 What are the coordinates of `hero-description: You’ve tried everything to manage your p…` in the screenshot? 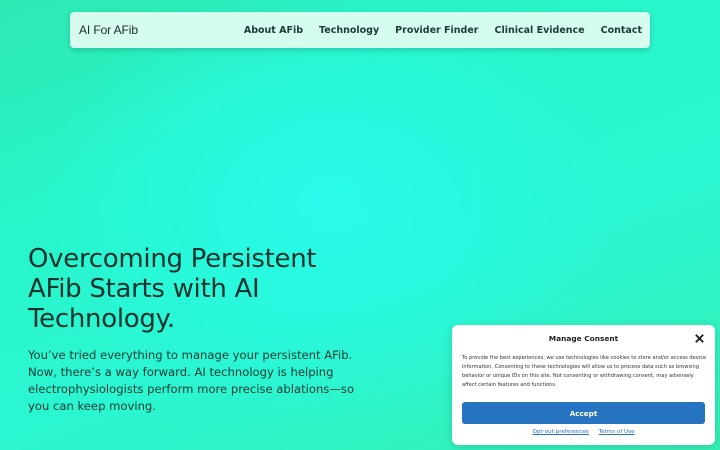 It's located at (191, 380).